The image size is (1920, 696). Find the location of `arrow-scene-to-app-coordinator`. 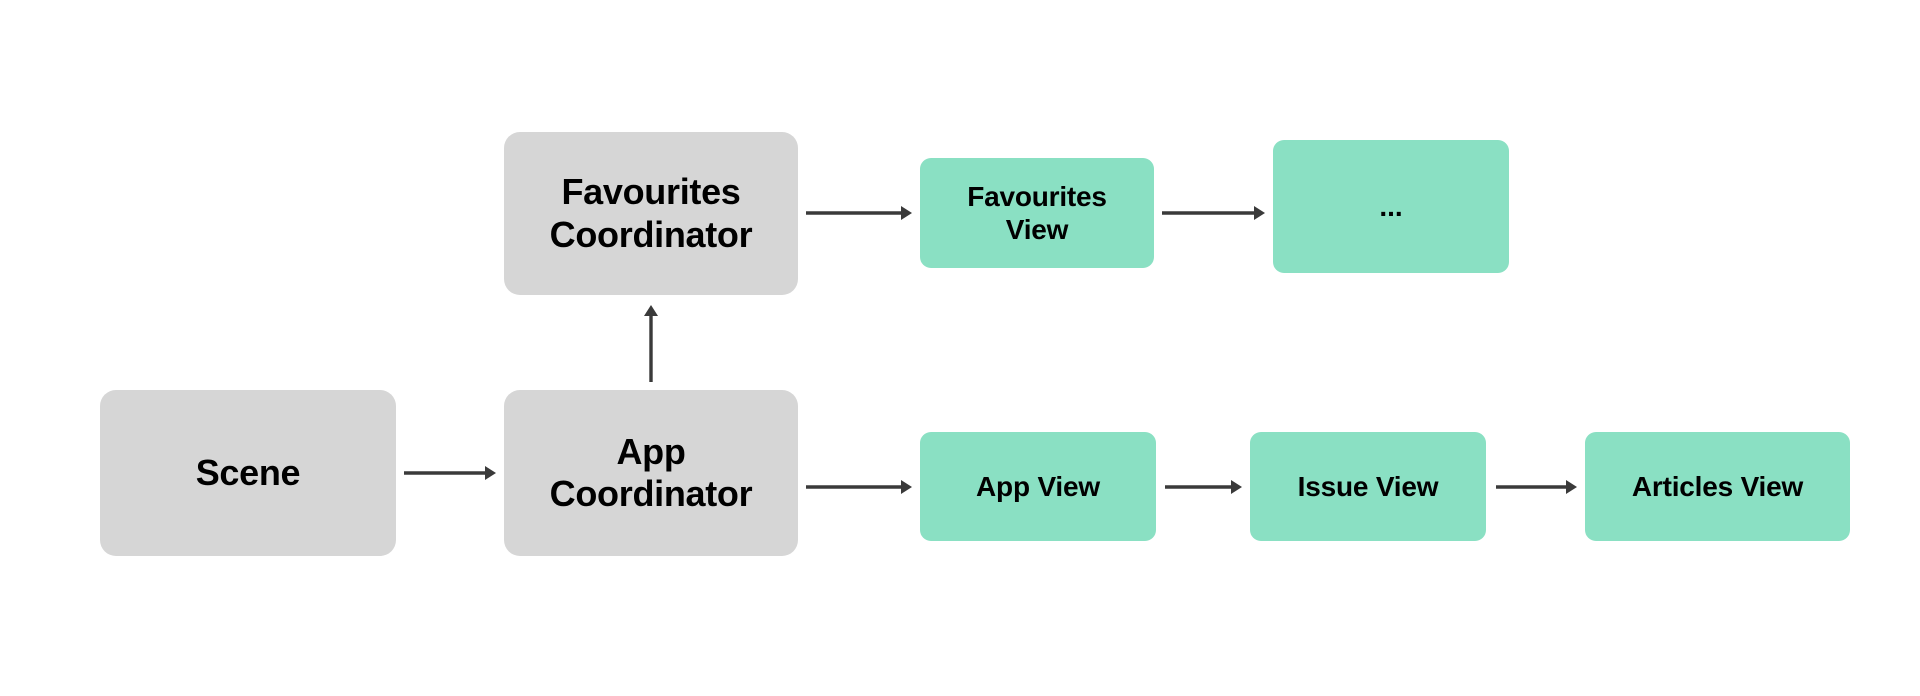

arrow-scene-to-app-coordinator is located at coordinates (450, 473).